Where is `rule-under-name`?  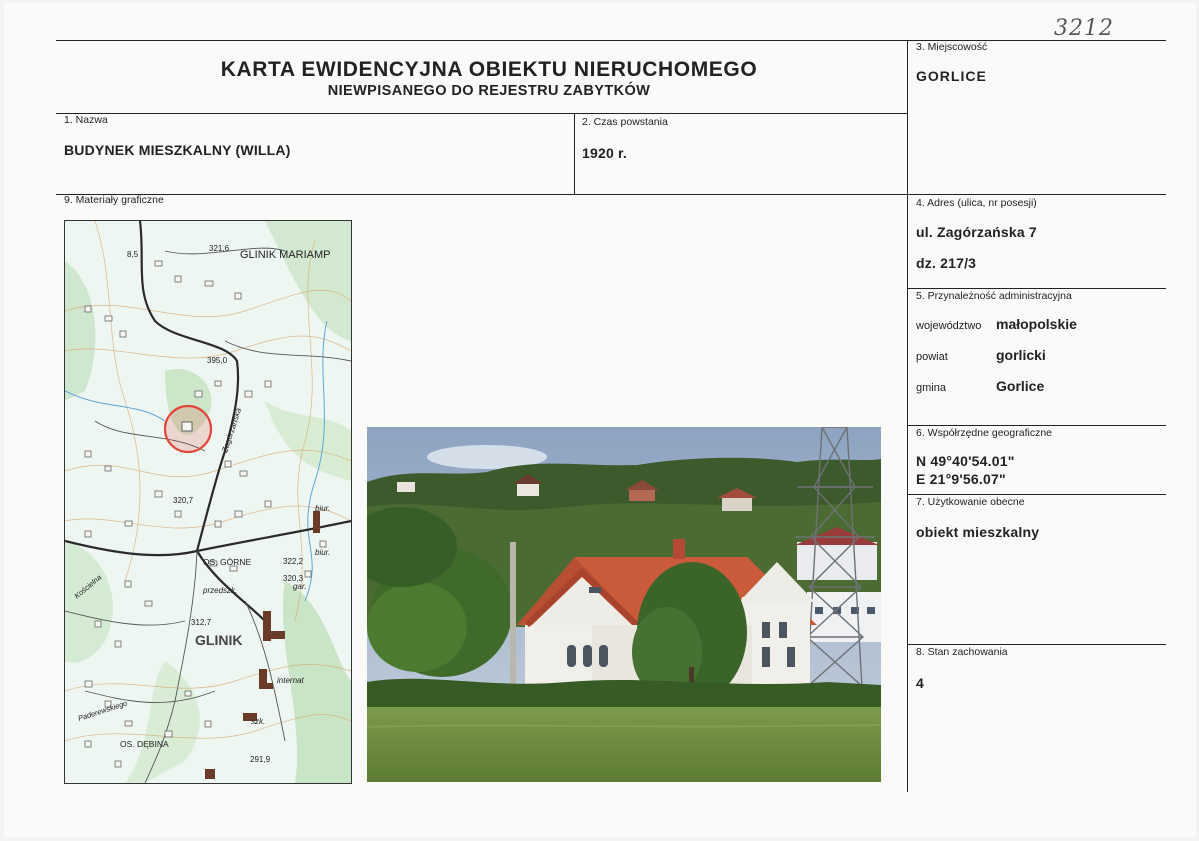 rule-under-name is located at coordinates (611, 194).